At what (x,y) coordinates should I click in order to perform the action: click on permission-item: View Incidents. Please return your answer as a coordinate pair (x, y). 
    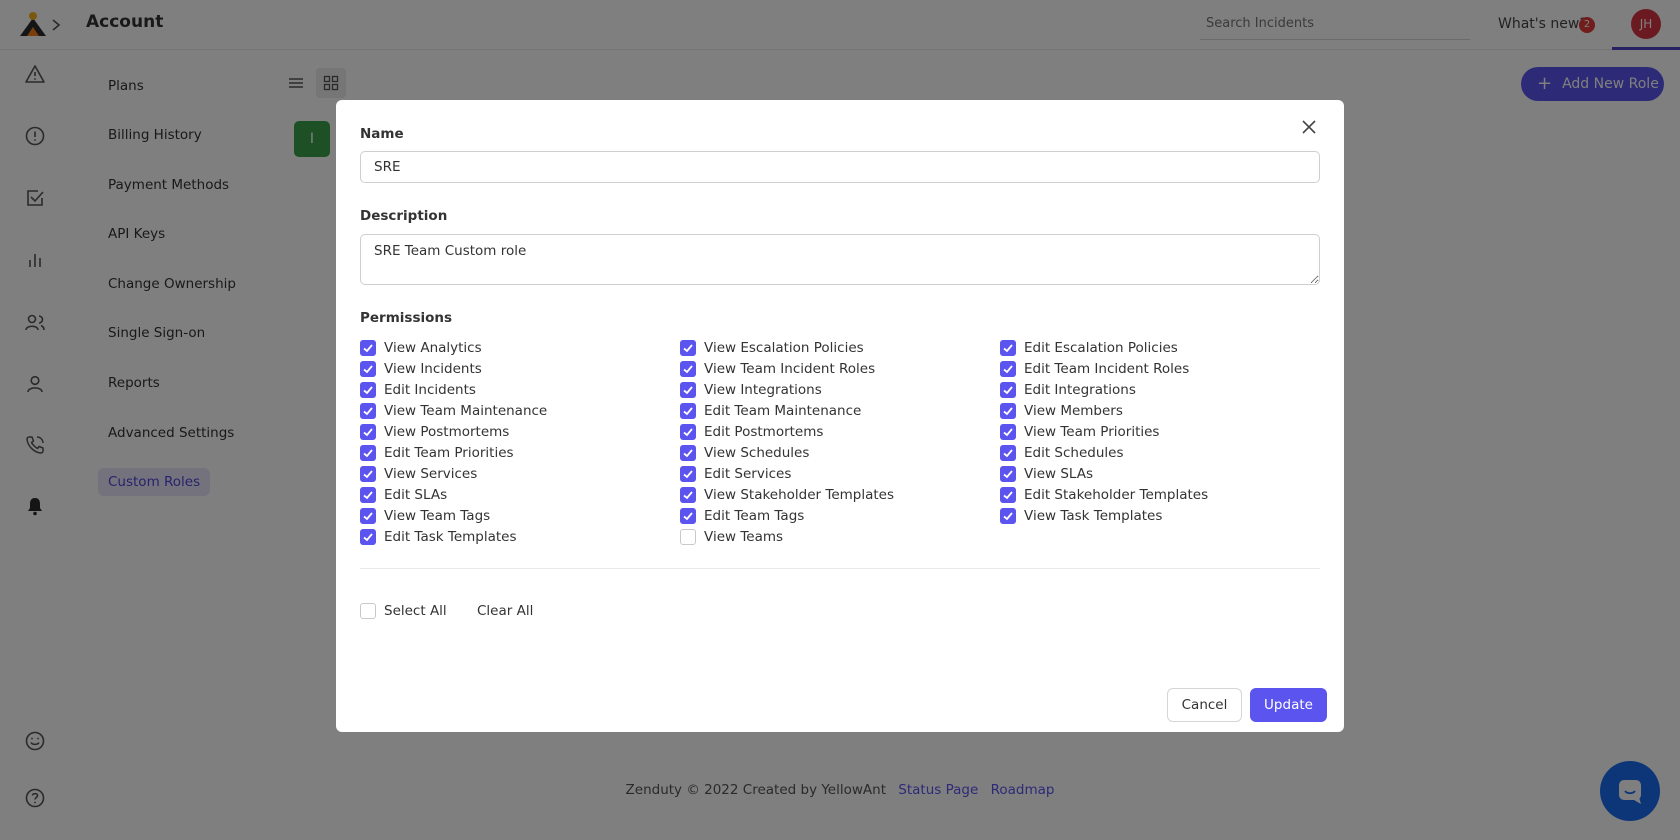
    Looking at the image, I should click on (421, 368).